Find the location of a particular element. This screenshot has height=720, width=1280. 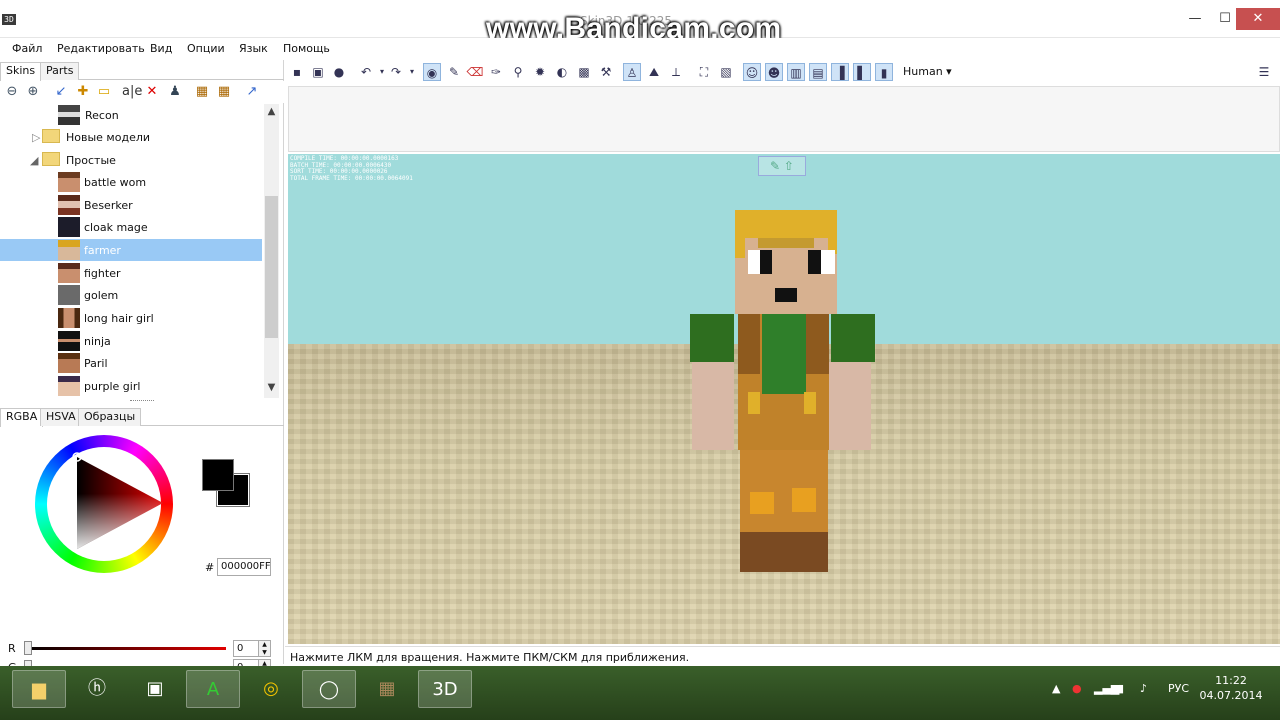

signal-icon: ▂▄▆ is located at coordinates (1106, 688).